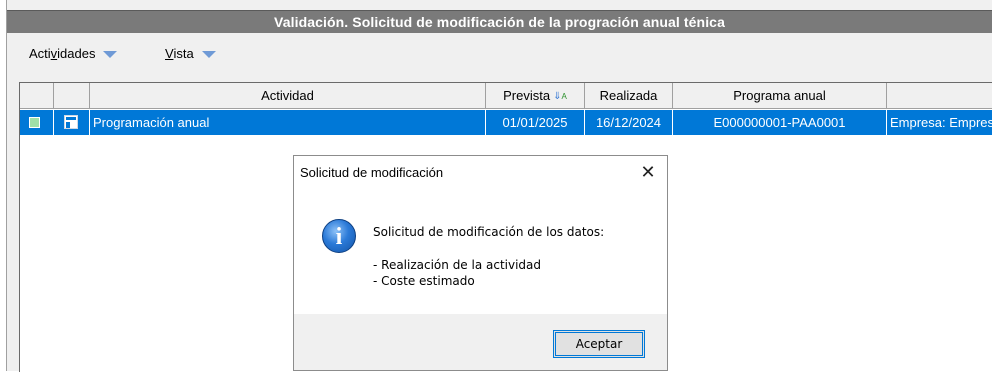 The height and width of the screenshot is (372, 992). What do you see at coordinates (941, 122) in the screenshot?
I see `cell-extra: Empresa` at bounding box center [941, 122].